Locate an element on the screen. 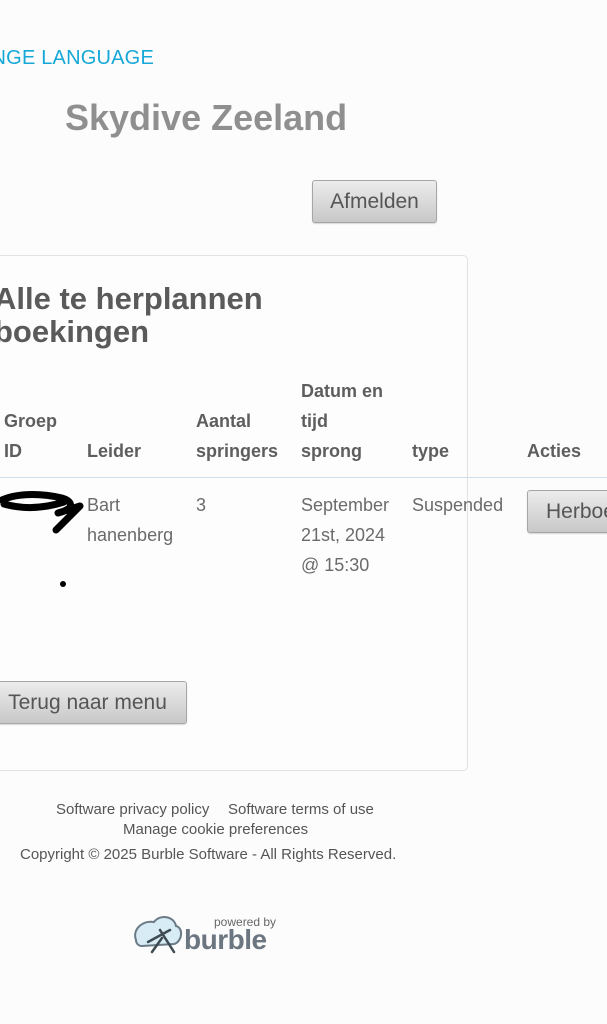 The height and width of the screenshot is (1024, 607). cell-type: Suspended is located at coordinates (458, 505).